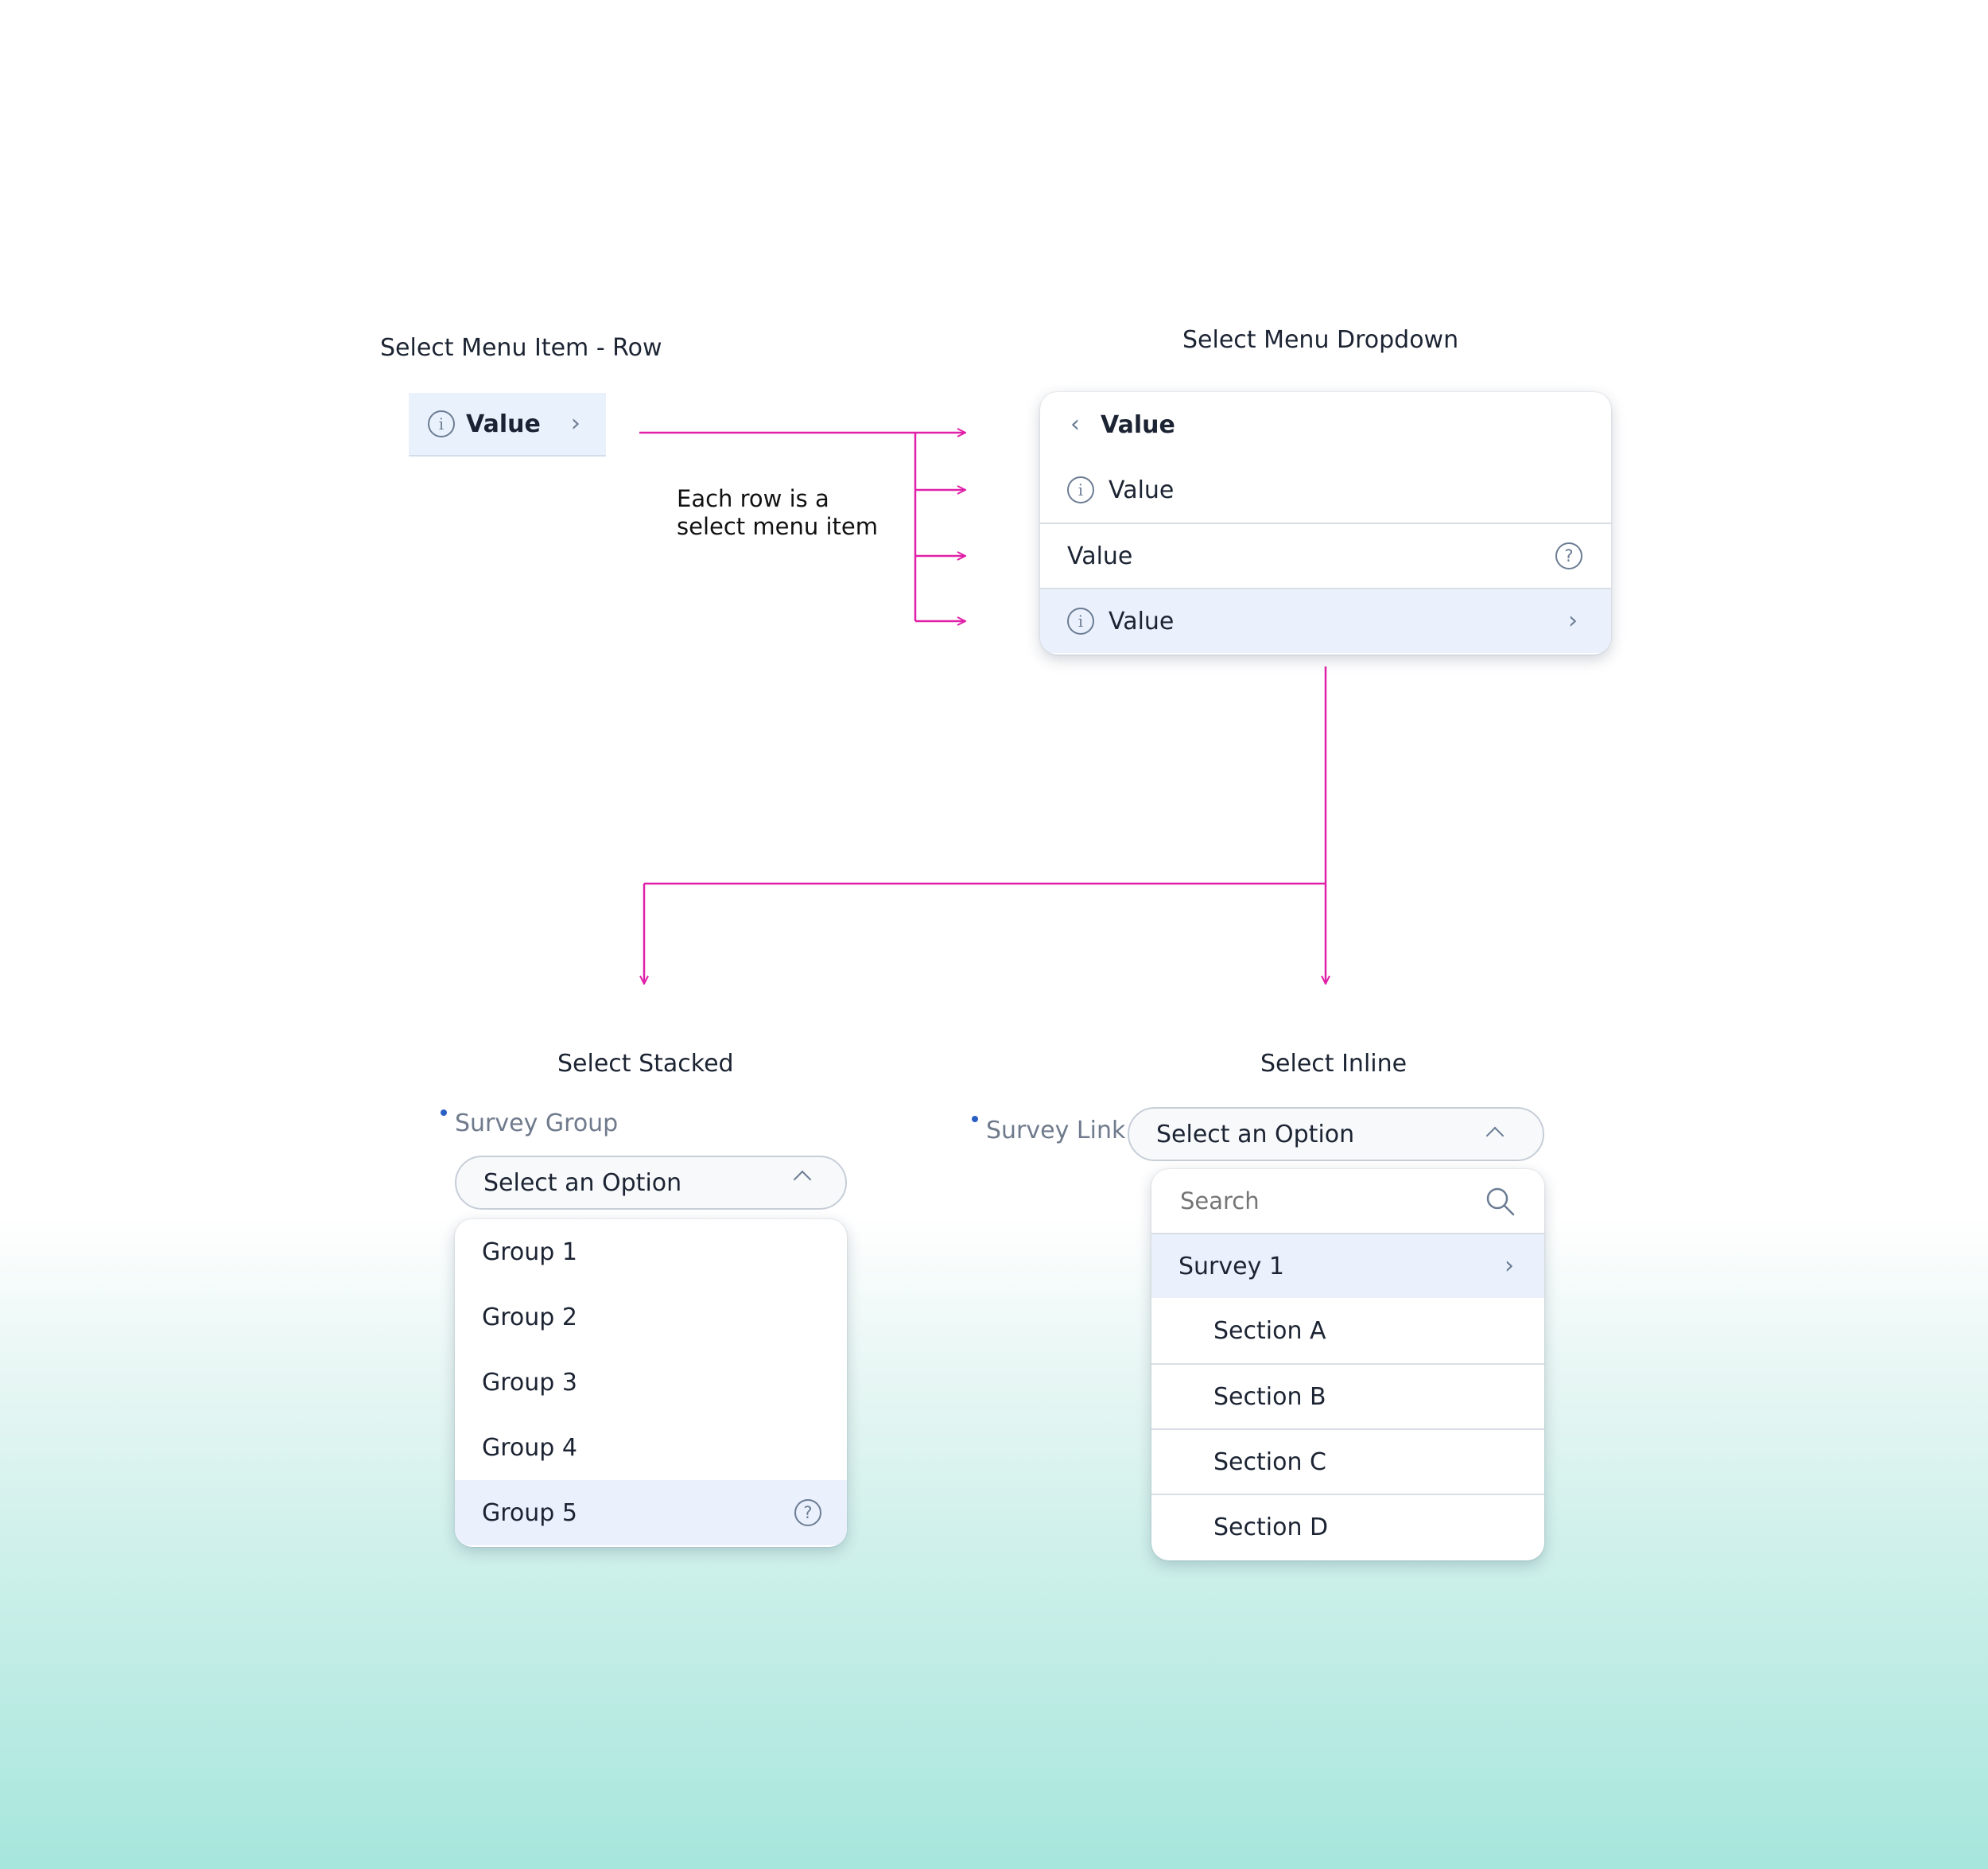 This screenshot has height=1869, width=1988. Describe the element at coordinates (1347, 1461) in the screenshot. I see `child-section-c: Section C` at that location.